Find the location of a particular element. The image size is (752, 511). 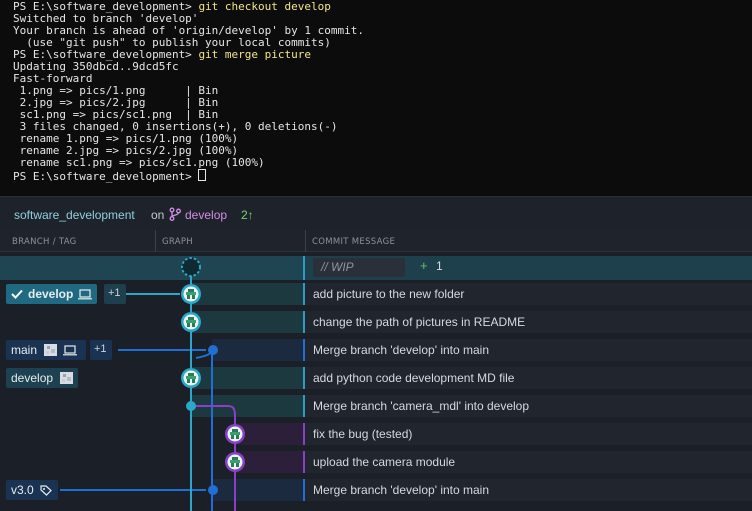

repo-bar: software_development on develop 2↑ is located at coordinates (376, 213).